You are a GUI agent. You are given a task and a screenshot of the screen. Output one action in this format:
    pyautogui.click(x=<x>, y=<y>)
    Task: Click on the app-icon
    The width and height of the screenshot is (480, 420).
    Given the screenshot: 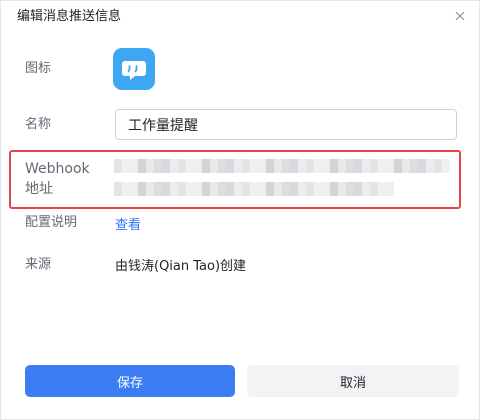 What is the action you would take?
    pyautogui.click(x=134, y=69)
    